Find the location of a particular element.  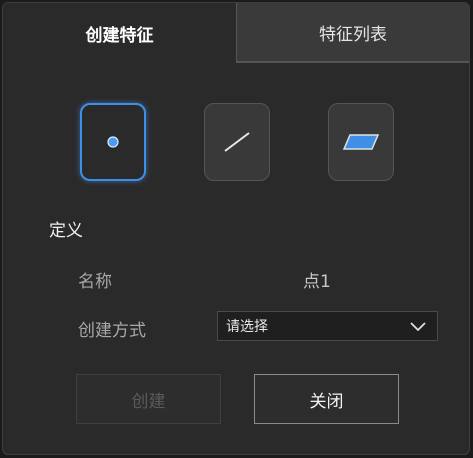

close-button: 关闭 is located at coordinates (326, 399).